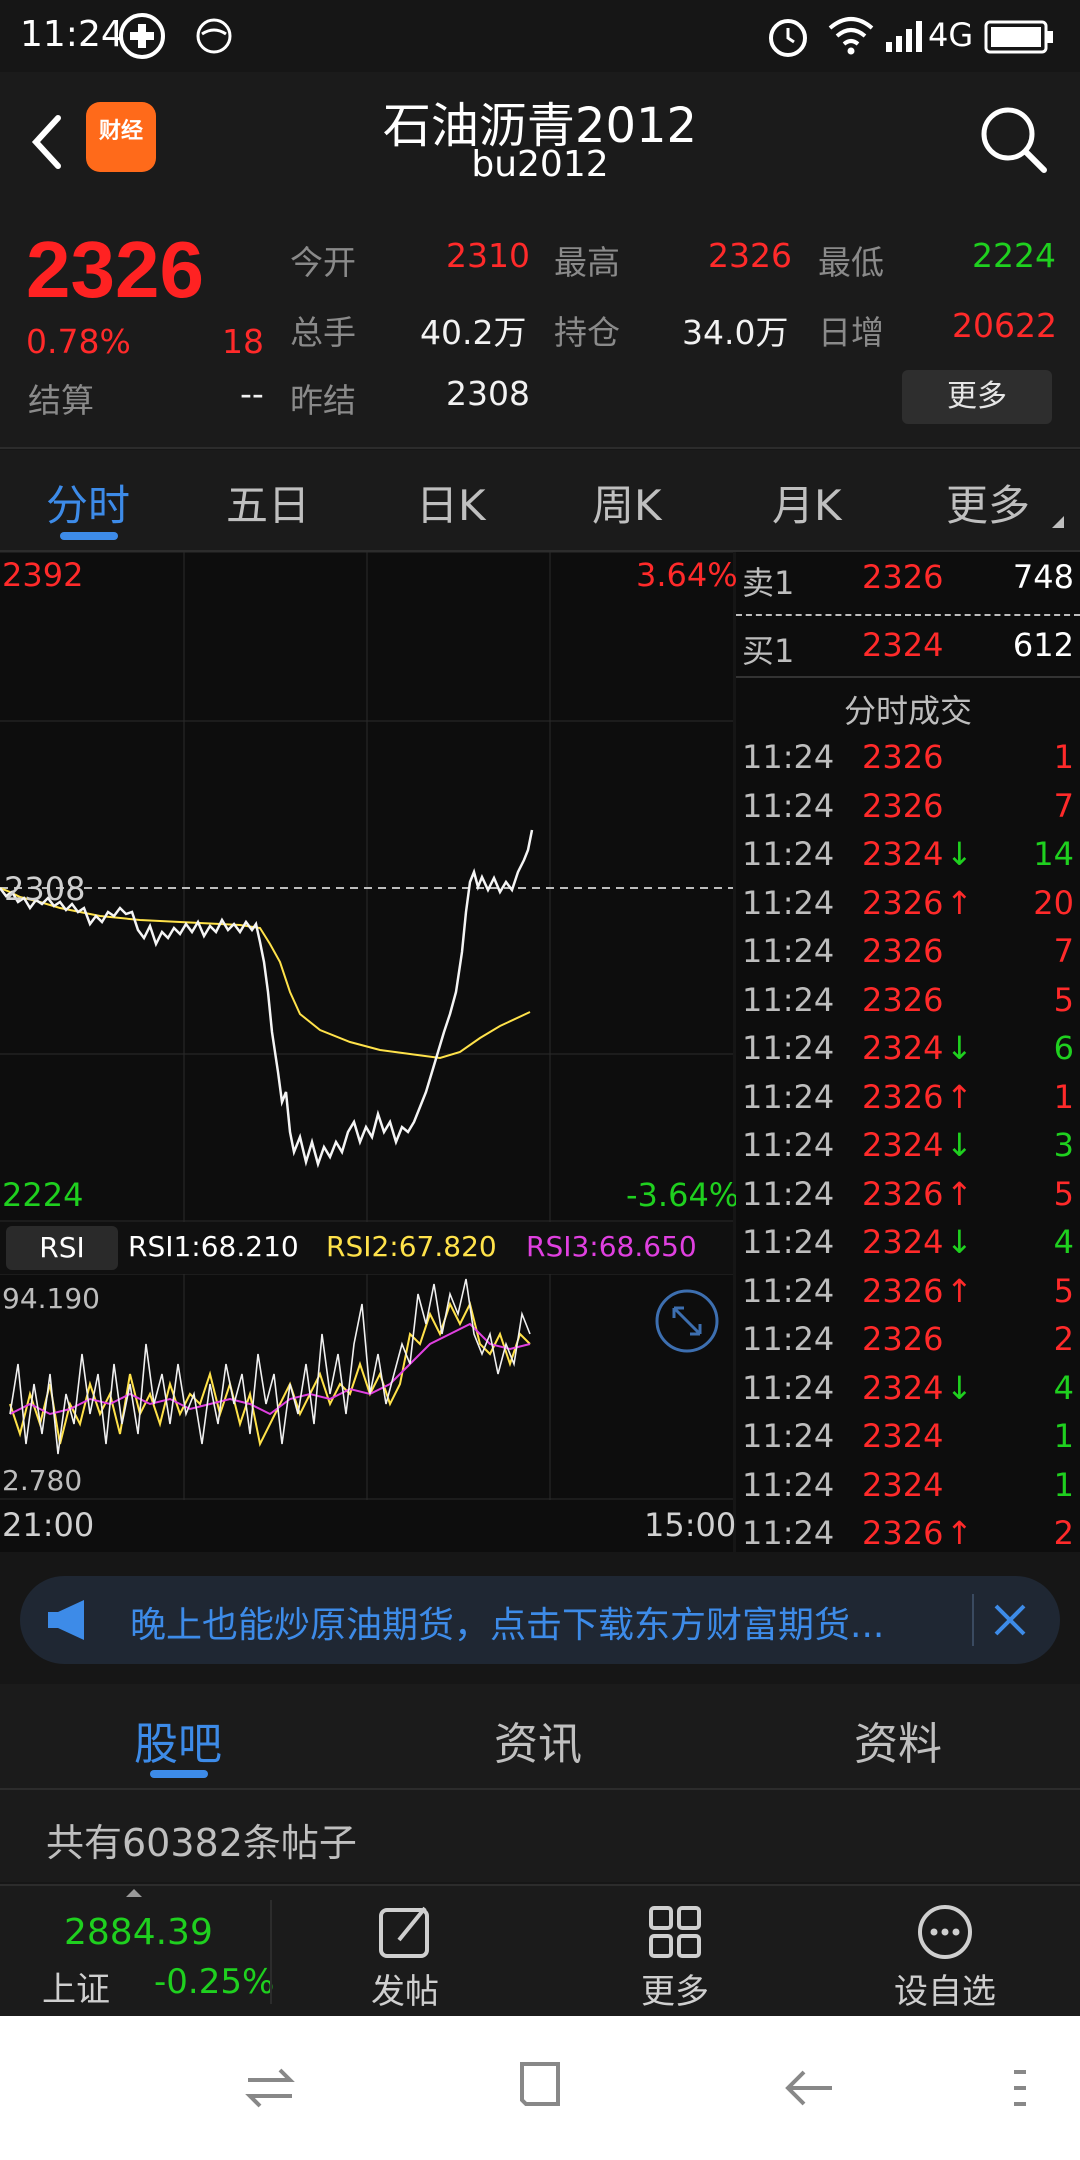  I want to click on signal-icon, so click(904, 36).